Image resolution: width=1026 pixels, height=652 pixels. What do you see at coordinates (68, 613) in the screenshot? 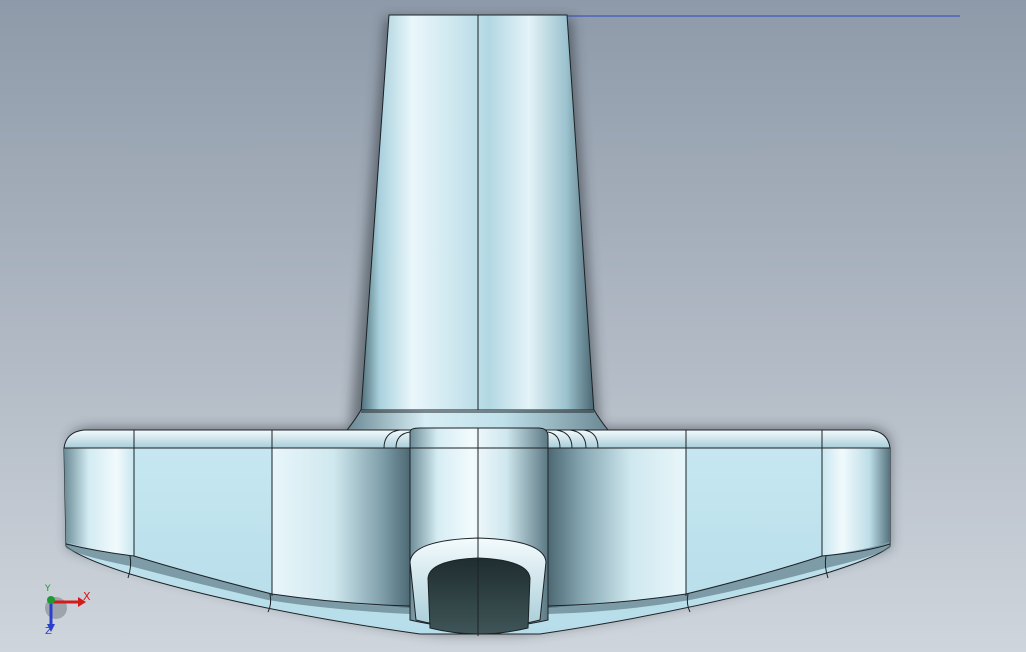
I see `view-orientation-triad: X Y Z` at bounding box center [68, 613].